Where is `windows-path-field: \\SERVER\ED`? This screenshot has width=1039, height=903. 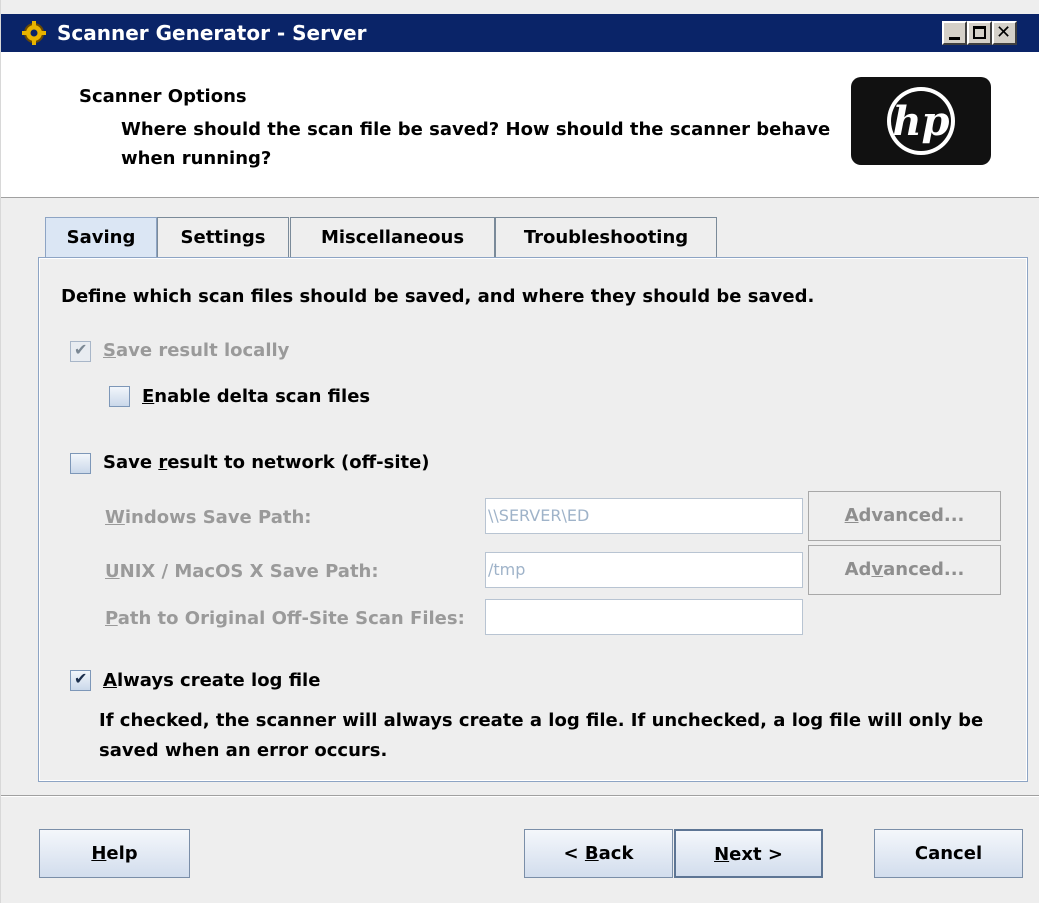 windows-path-field: \\SERVER\ED is located at coordinates (644, 516).